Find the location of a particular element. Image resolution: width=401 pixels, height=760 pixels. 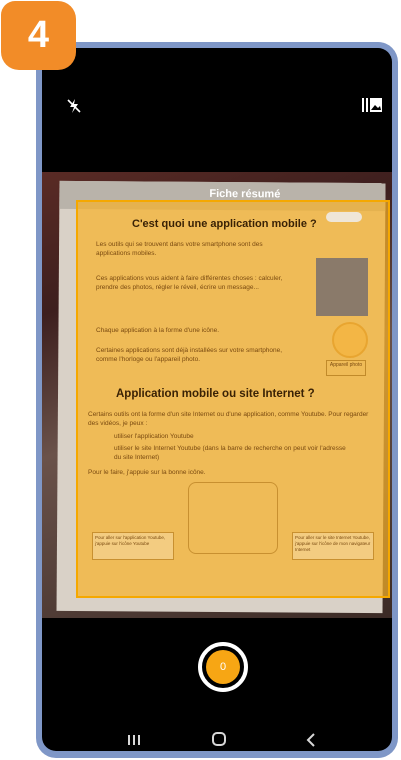

youtube-illustration is located at coordinates (233, 518).